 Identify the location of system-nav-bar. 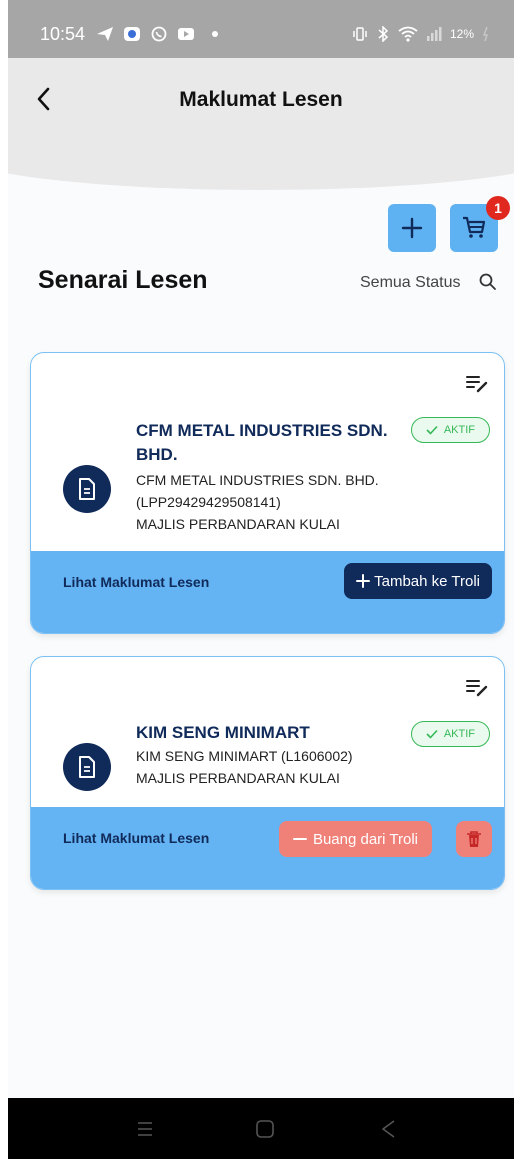
(261, 1128).